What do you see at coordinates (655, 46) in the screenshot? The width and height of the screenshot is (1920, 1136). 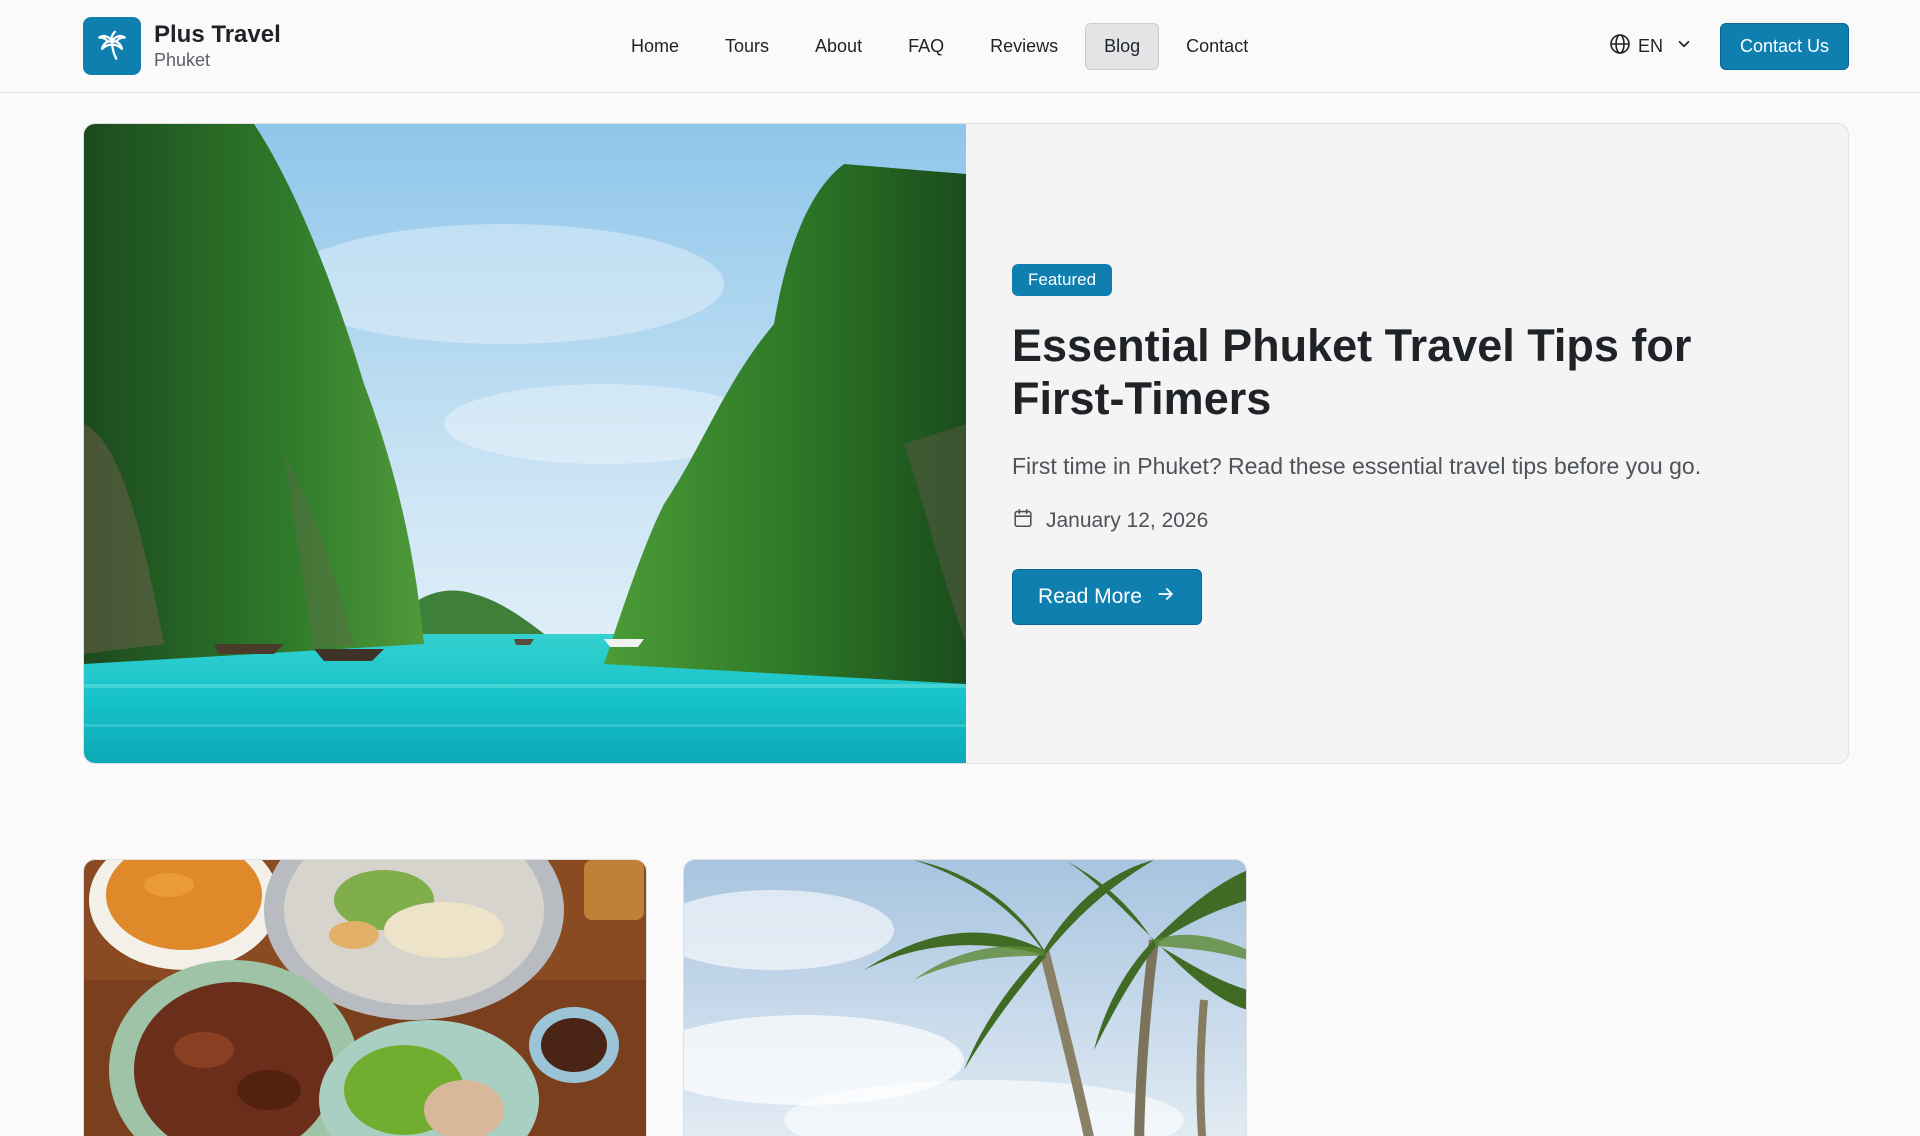 I see `nav-item-home: Home` at bounding box center [655, 46].